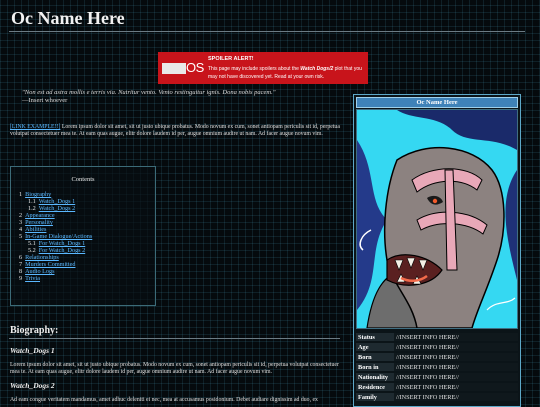  Describe the element at coordinates (55, 194) in the screenshot. I see `toc-item: 1 Biography` at that location.